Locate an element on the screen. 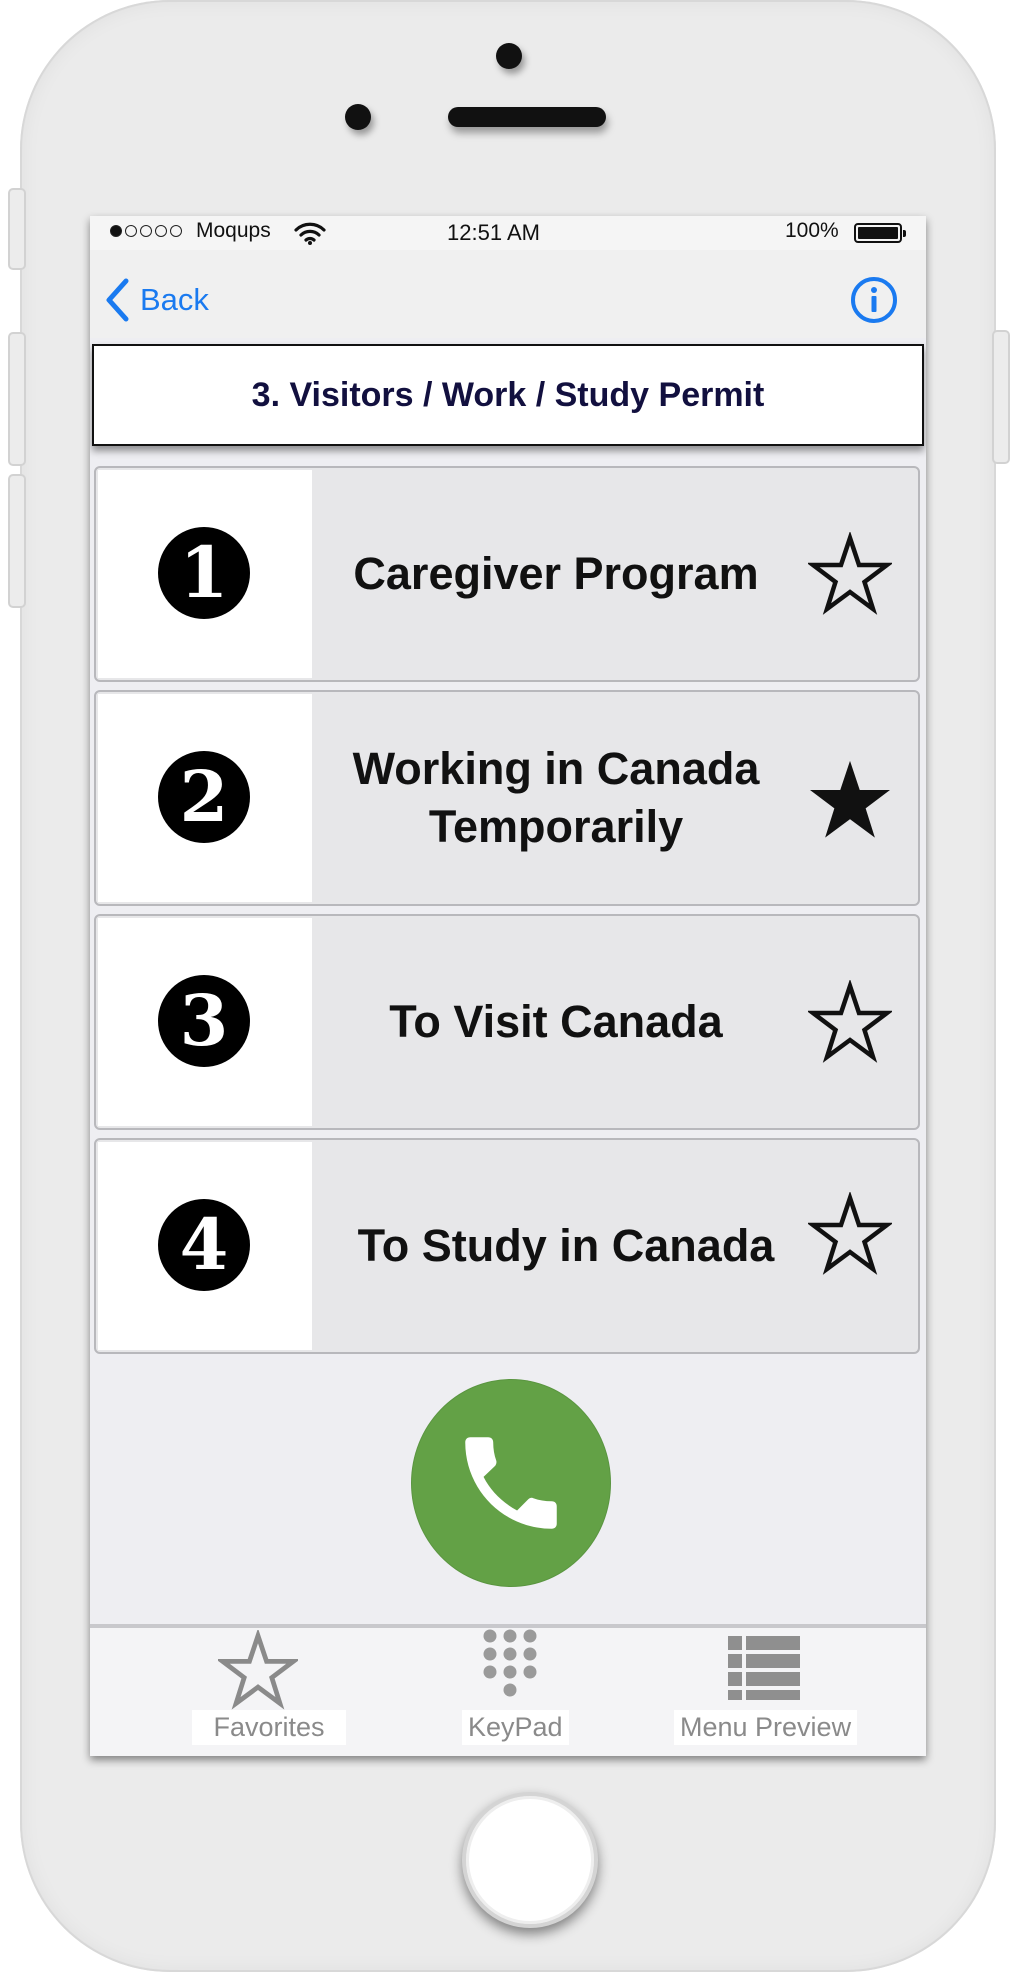 Image resolution: width=1018 pixels, height=1984 pixels. front-camera is located at coordinates (509, 56).